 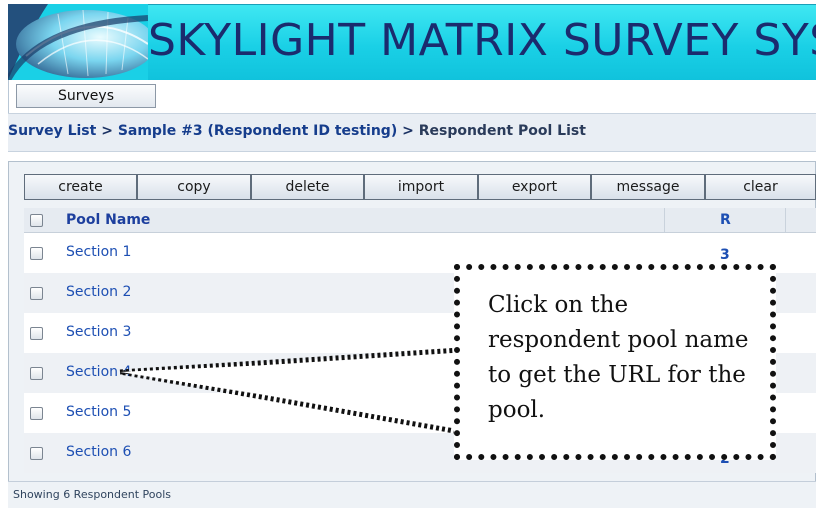 What do you see at coordinates (194, 187) in the screenshot?
I see `copy-button: copy` at bounding box center [194, 187].